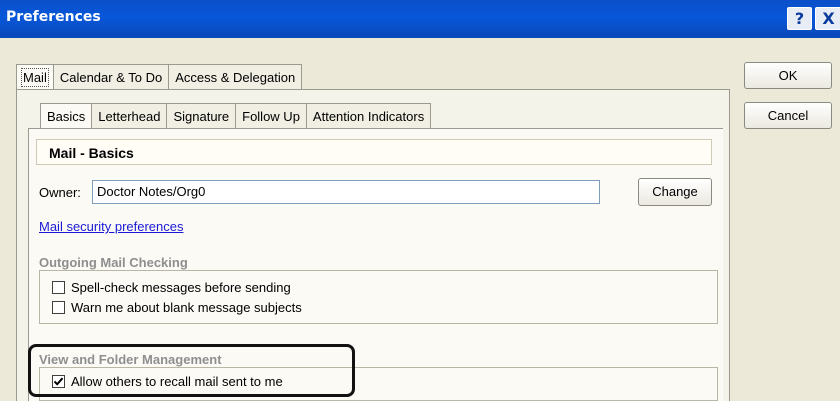 The width and height of the screenshot is (840, 401). Describe the element at coordinates (191, 370) in the screenshot. I see `highlight-annotation` at that location.